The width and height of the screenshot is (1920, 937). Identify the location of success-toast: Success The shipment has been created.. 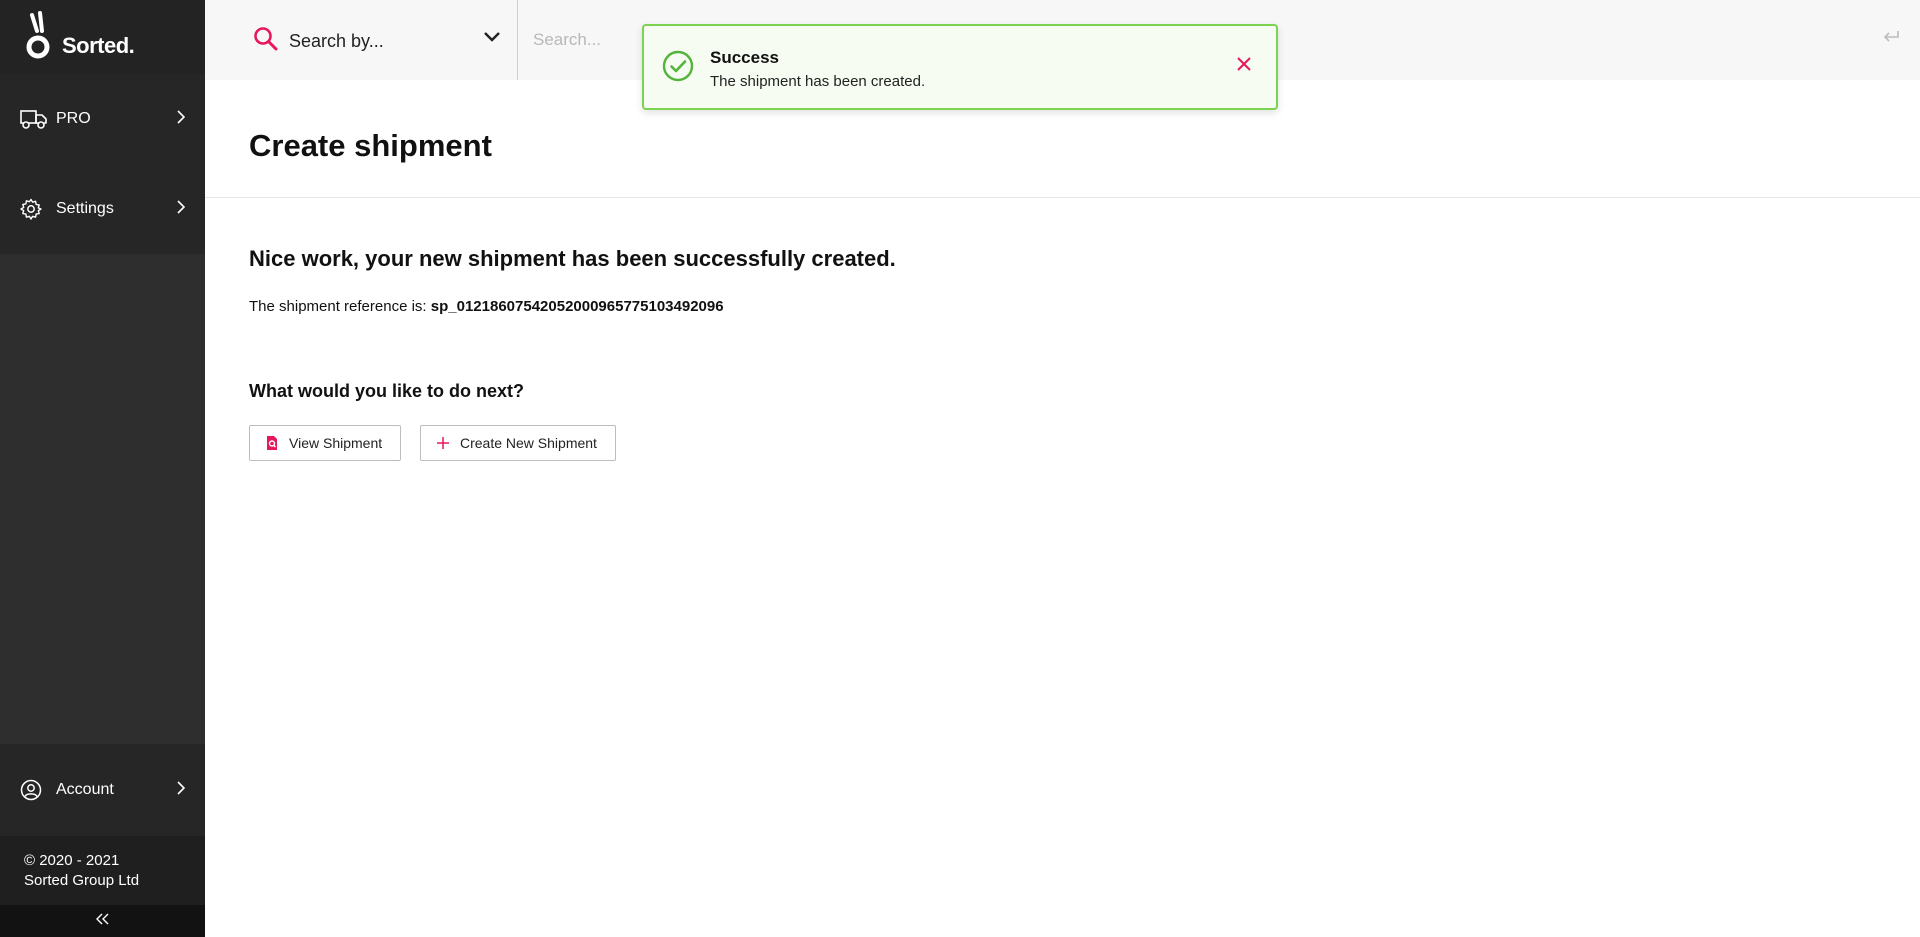
(960, 67).